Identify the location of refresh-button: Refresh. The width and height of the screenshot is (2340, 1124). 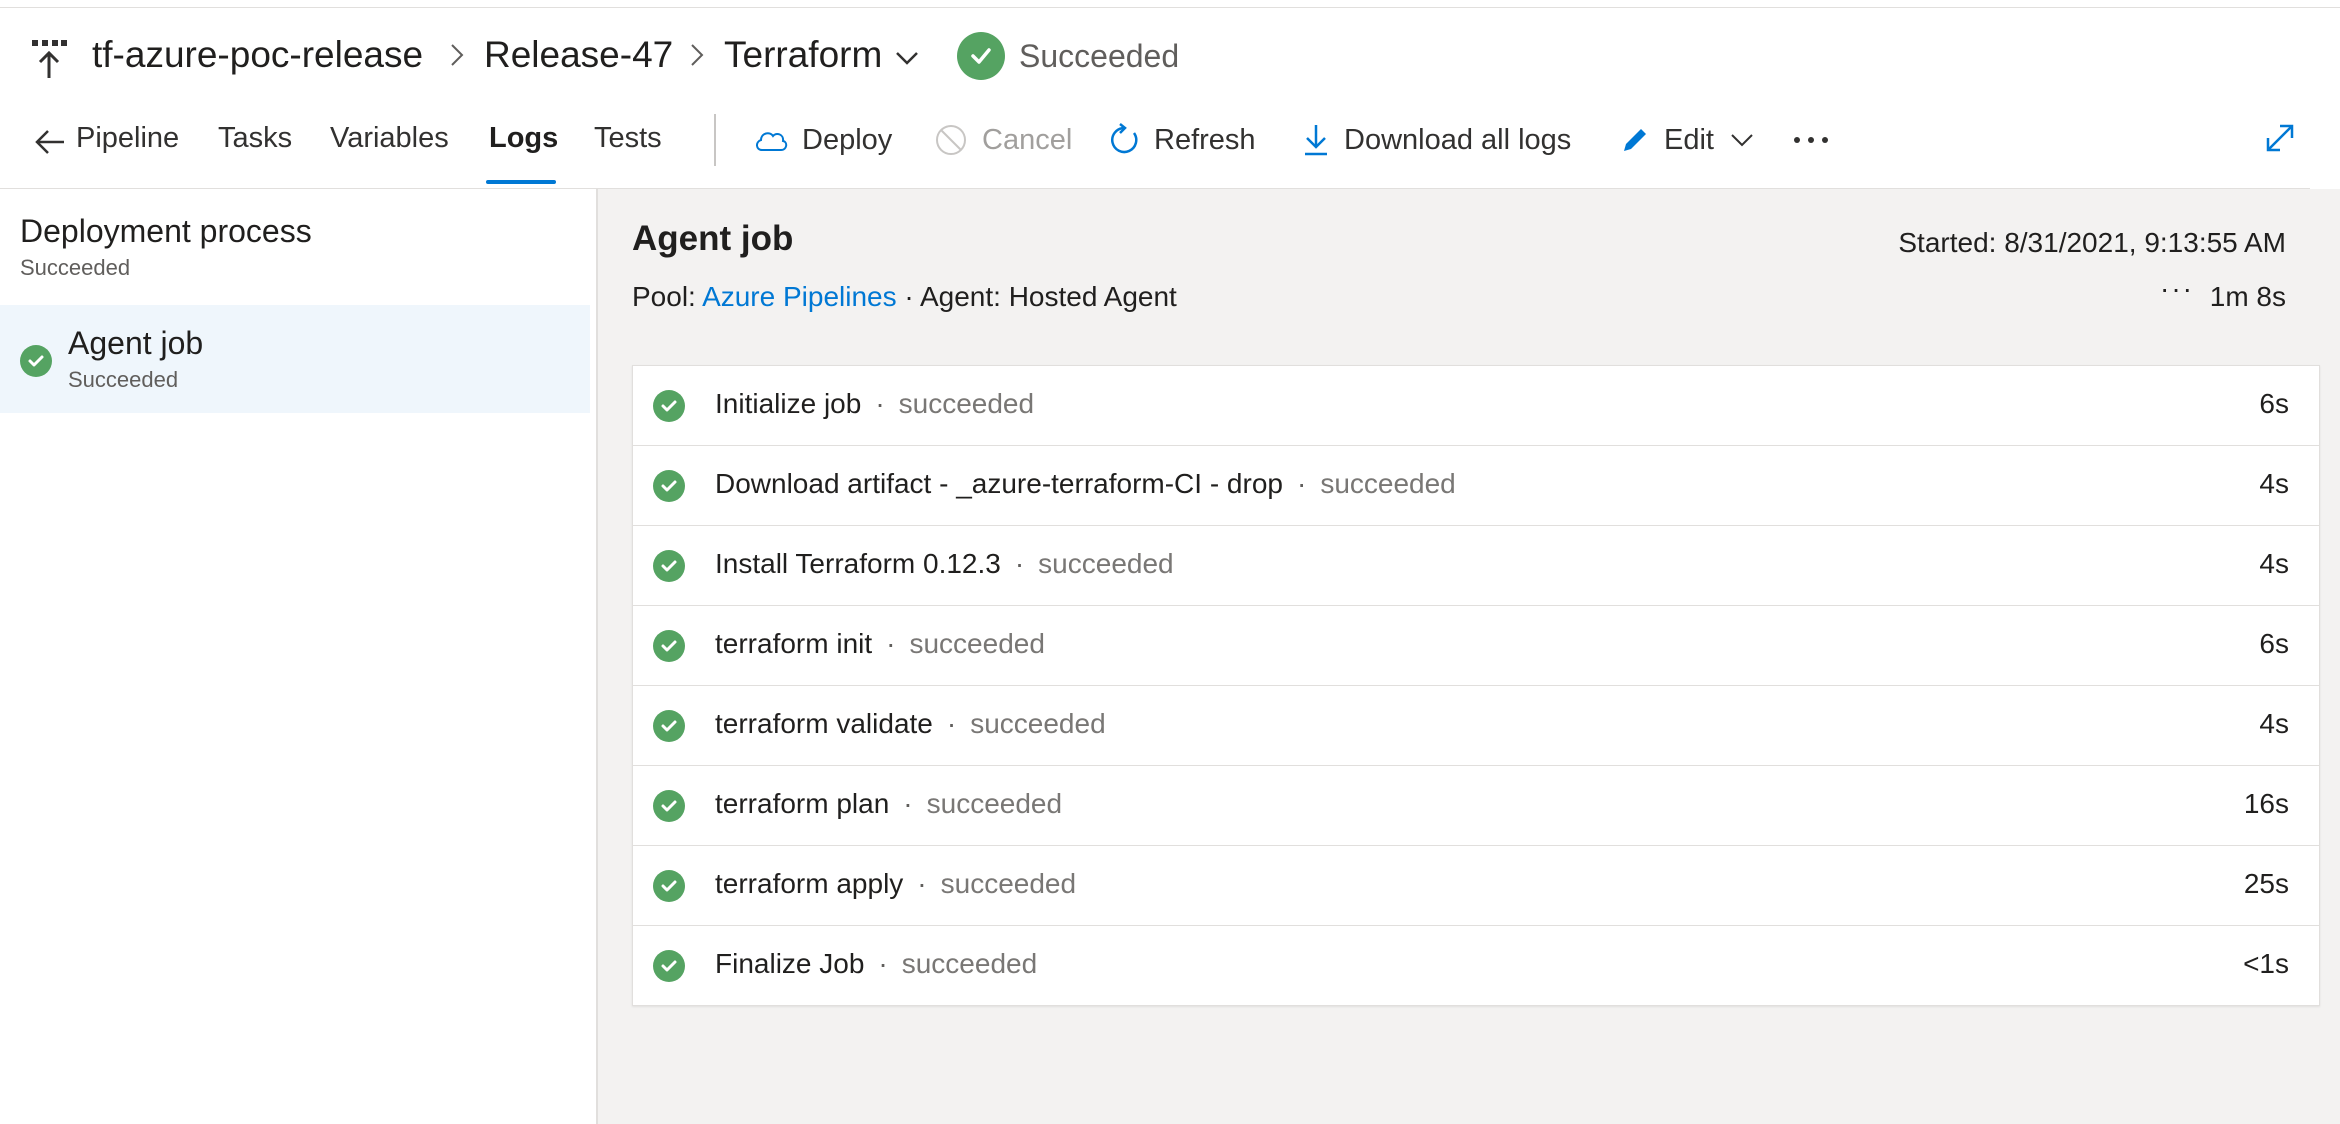
(1182, 140).